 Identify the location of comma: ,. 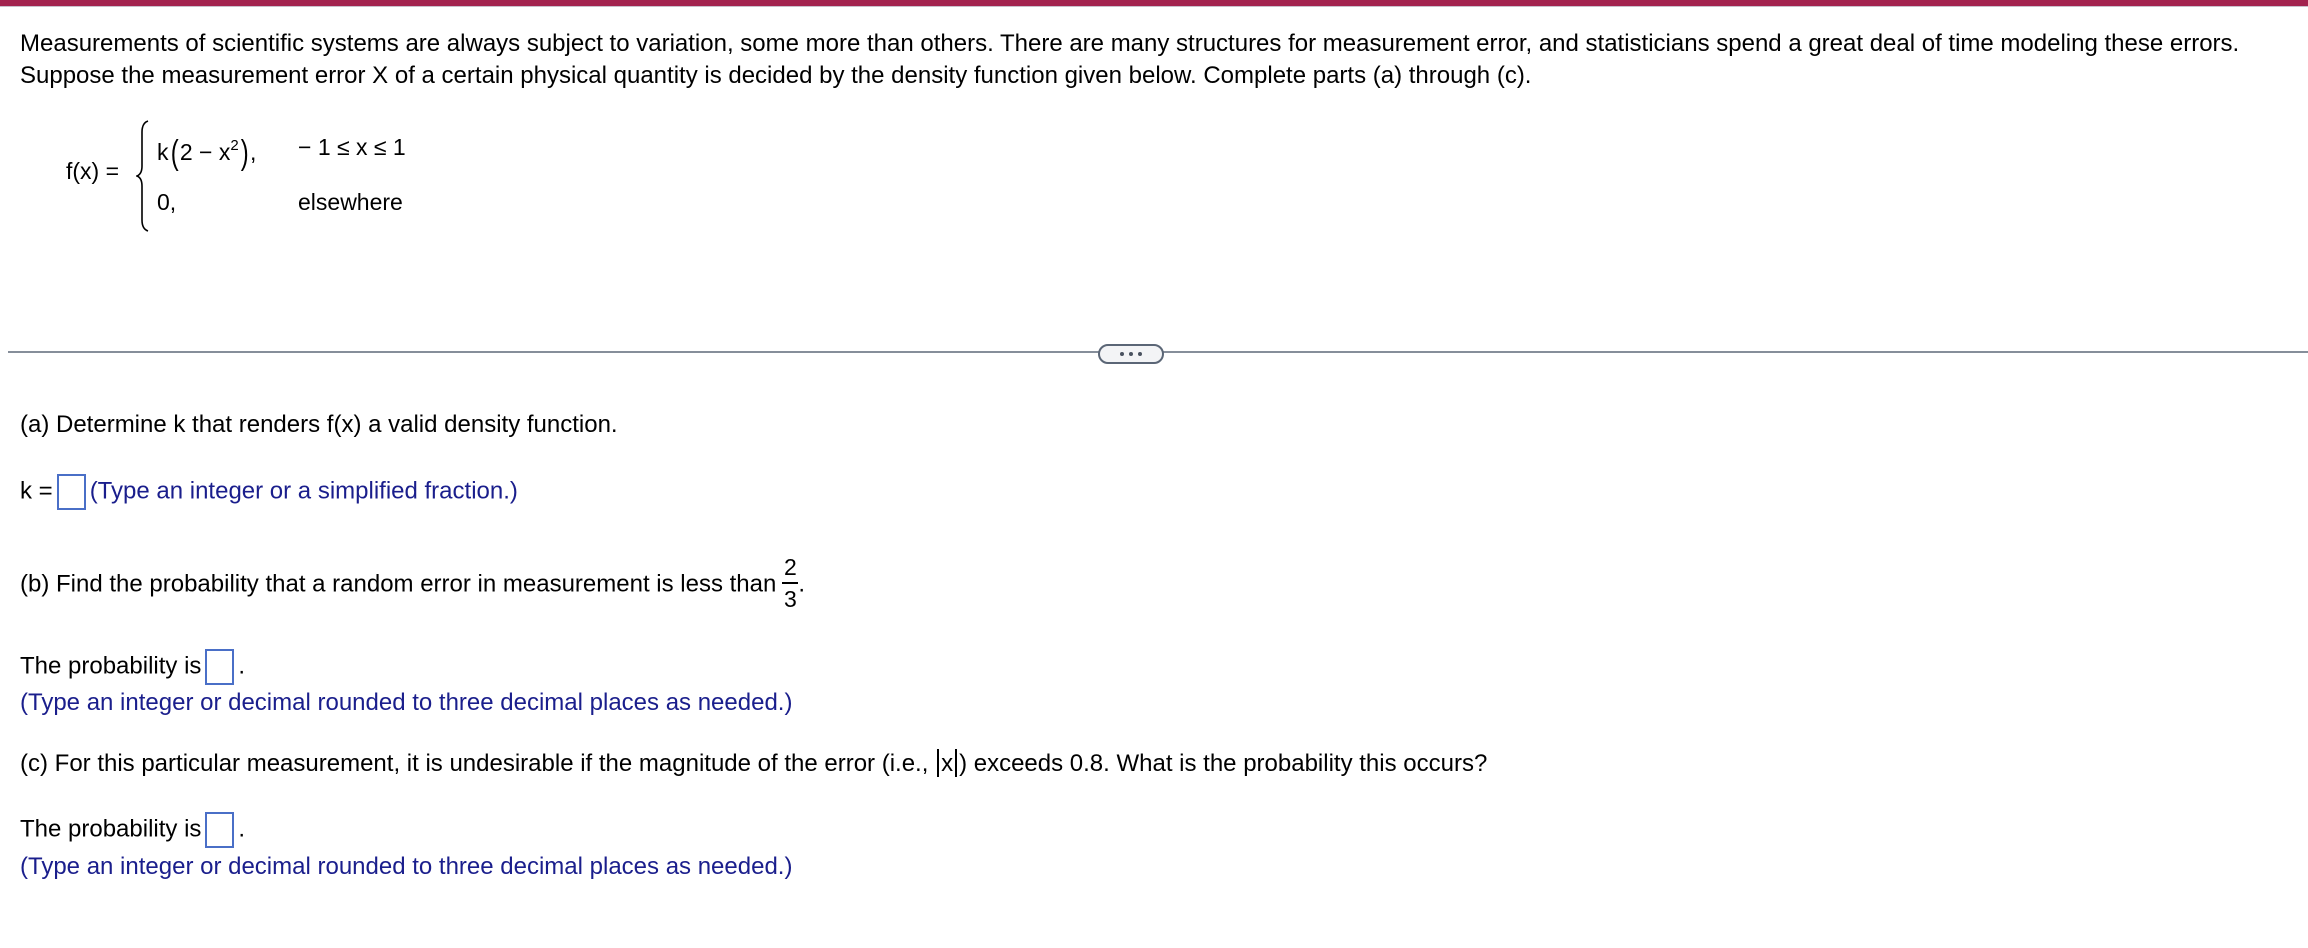
(253, 152).